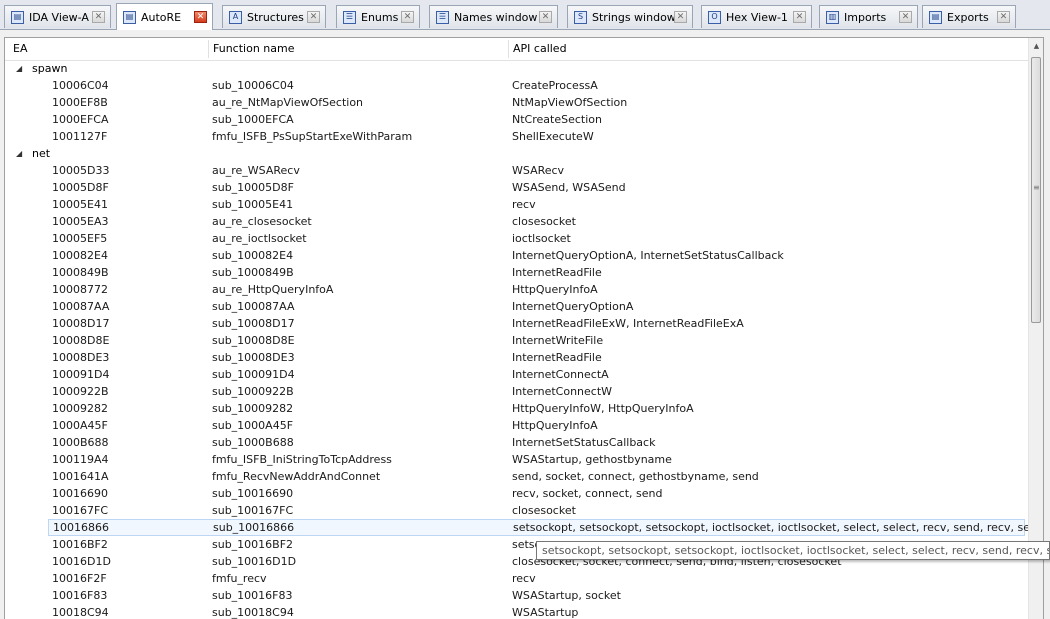 The image size is (1050, 619). Describe the element at coordinates (80, 85) in the screenshot. I see `ea-cell: 10006C04` at that location.